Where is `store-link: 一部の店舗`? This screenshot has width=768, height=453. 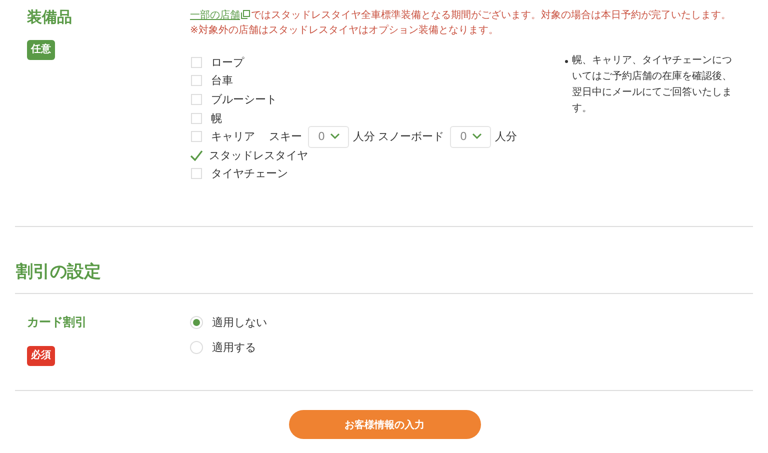
store-link: 一部の店舗 is located at coordinates (215, 15).